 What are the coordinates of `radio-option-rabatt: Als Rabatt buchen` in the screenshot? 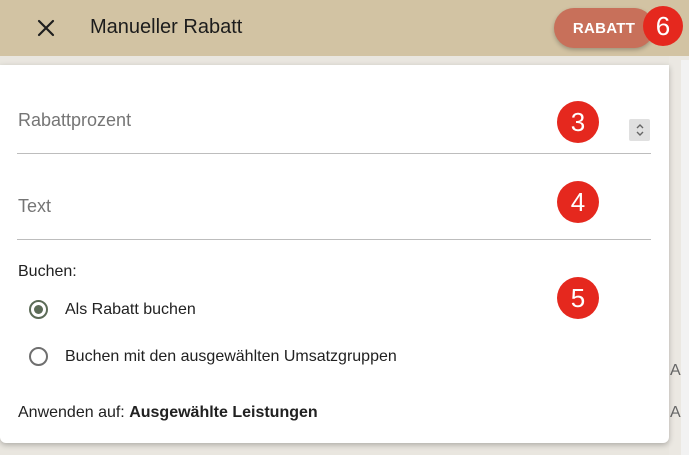 It's located at (112, 309).